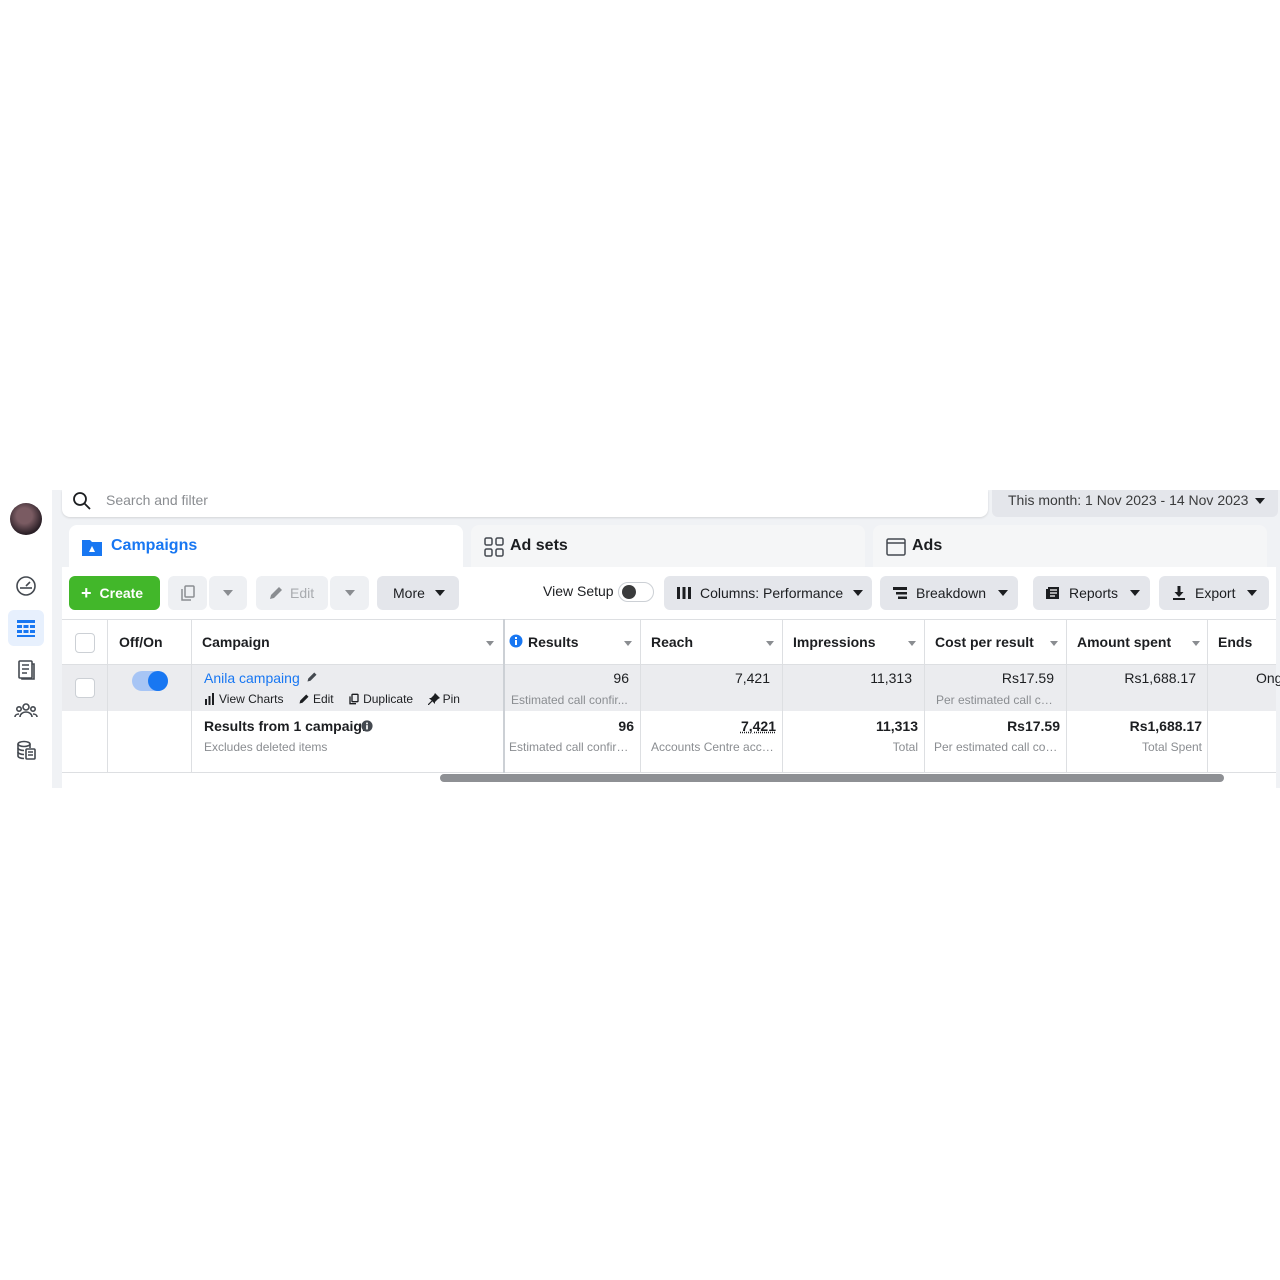 This screenshot has height=1280, width=1280. Describe the element at coordinates (1268, 678) in the screenshot. I see `ends-value: Ong` at that location.